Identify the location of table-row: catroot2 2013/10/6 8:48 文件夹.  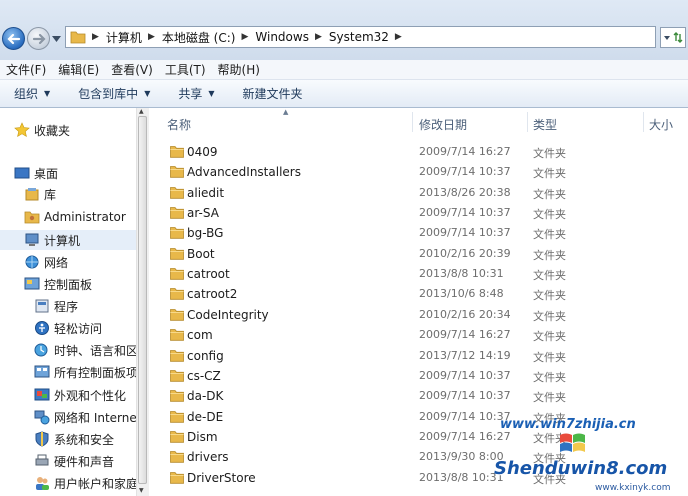
(418, 294).